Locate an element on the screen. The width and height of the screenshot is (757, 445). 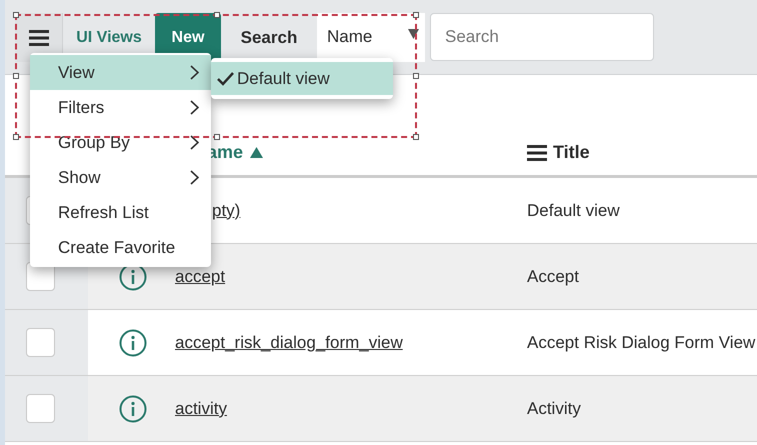
list-title: UI Views is located at coordinates (109, 38).